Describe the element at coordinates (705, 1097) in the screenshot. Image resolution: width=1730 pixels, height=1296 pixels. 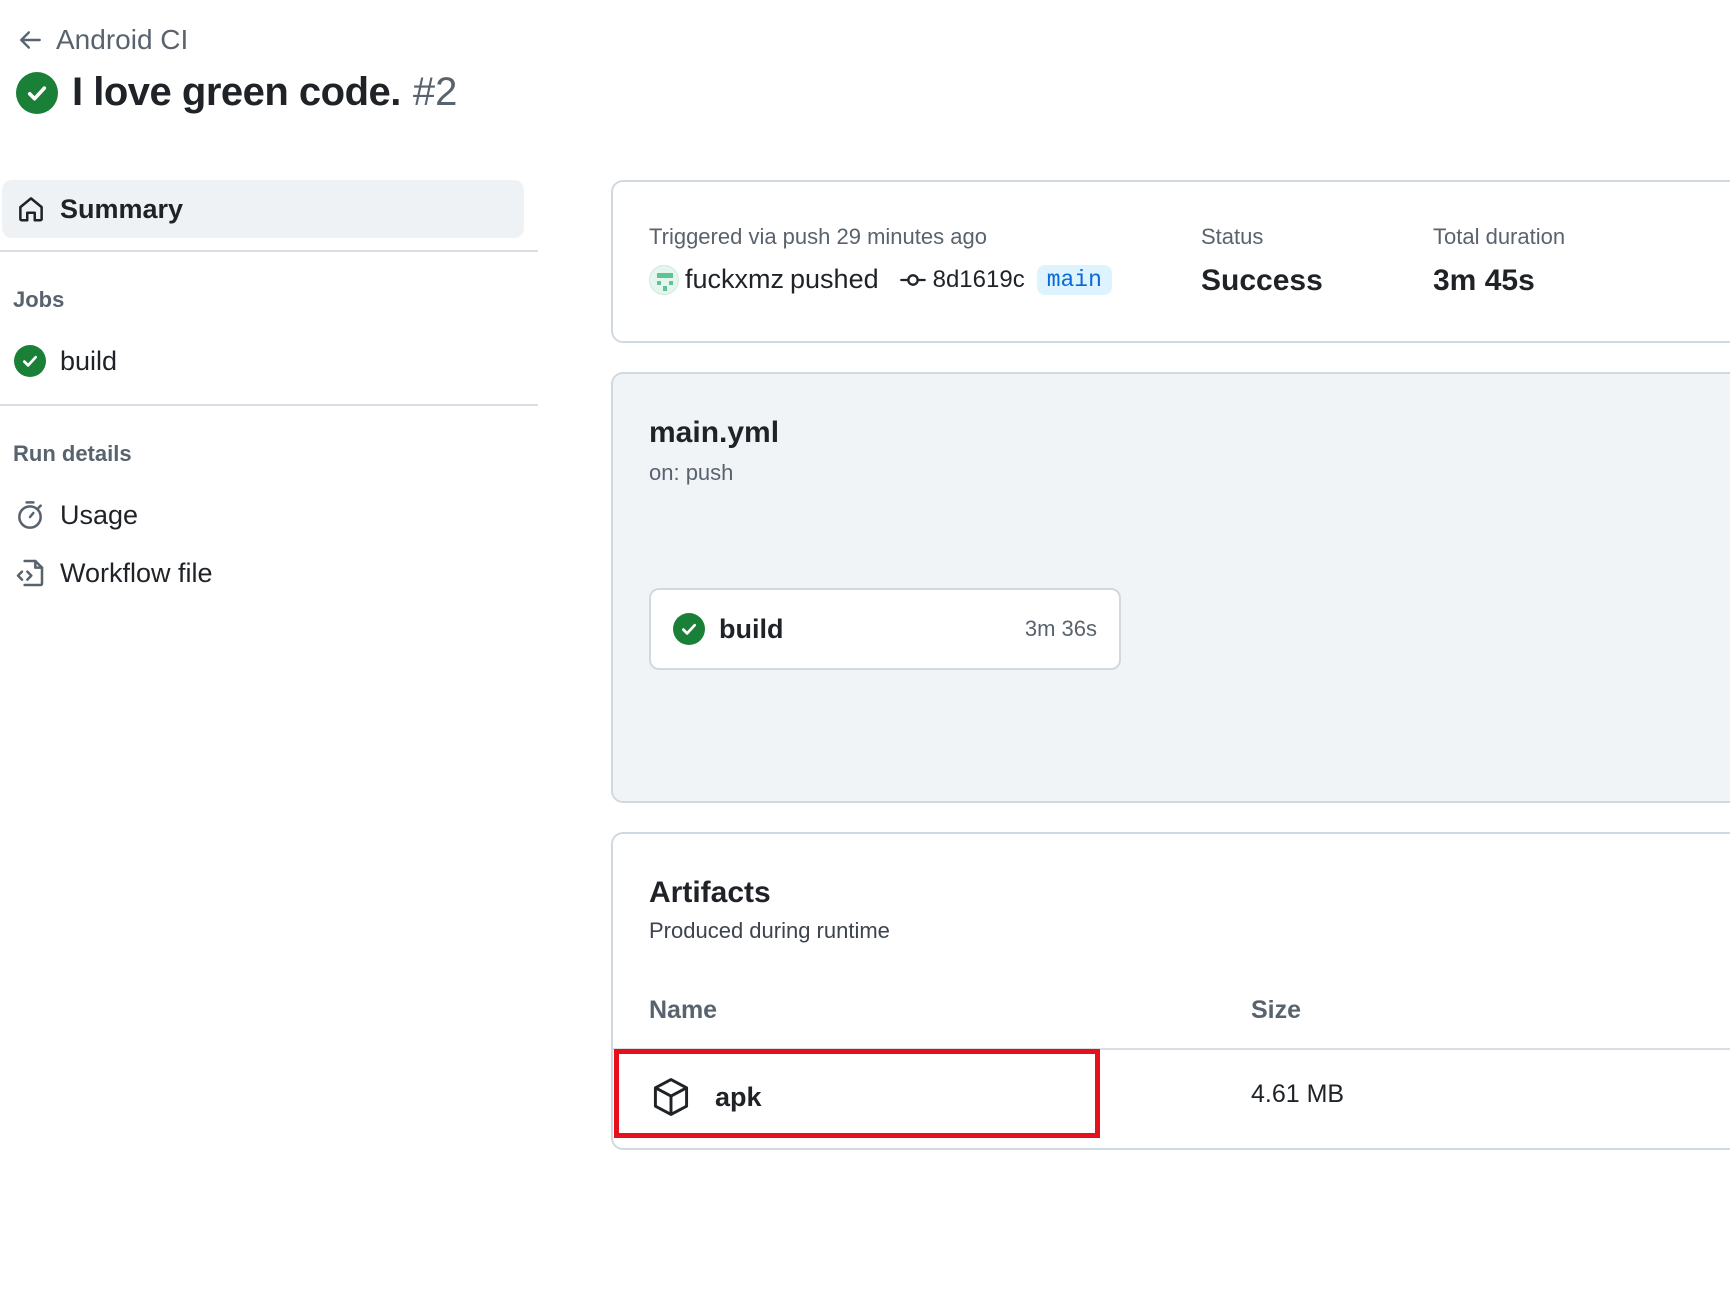
I see `artifact-link-apk: apk` at that location.